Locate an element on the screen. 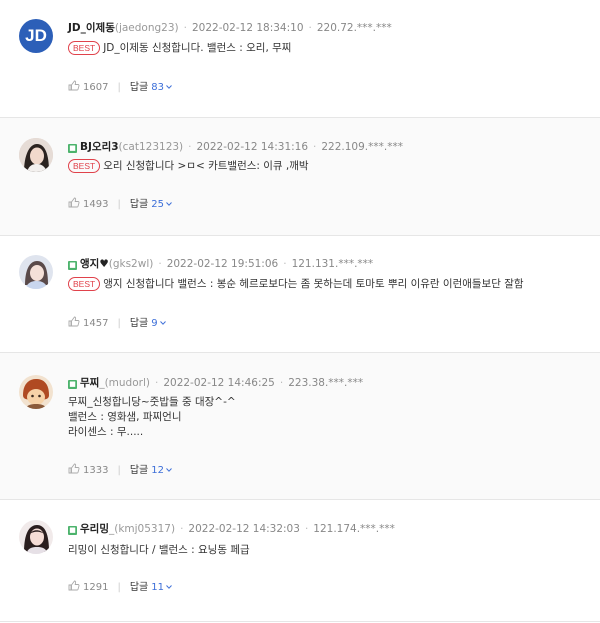 This screenshot has width=600, height=623. ip-address: 222.109.***.*** is located at coordinates (362, 147).